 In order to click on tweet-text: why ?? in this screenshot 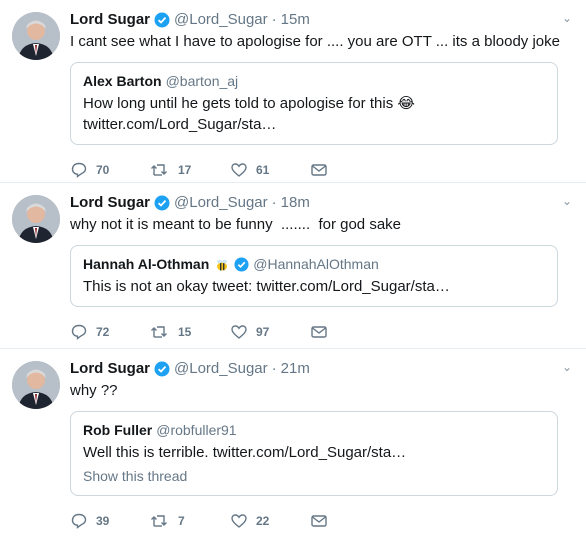, I will do `click(94, 390)`.